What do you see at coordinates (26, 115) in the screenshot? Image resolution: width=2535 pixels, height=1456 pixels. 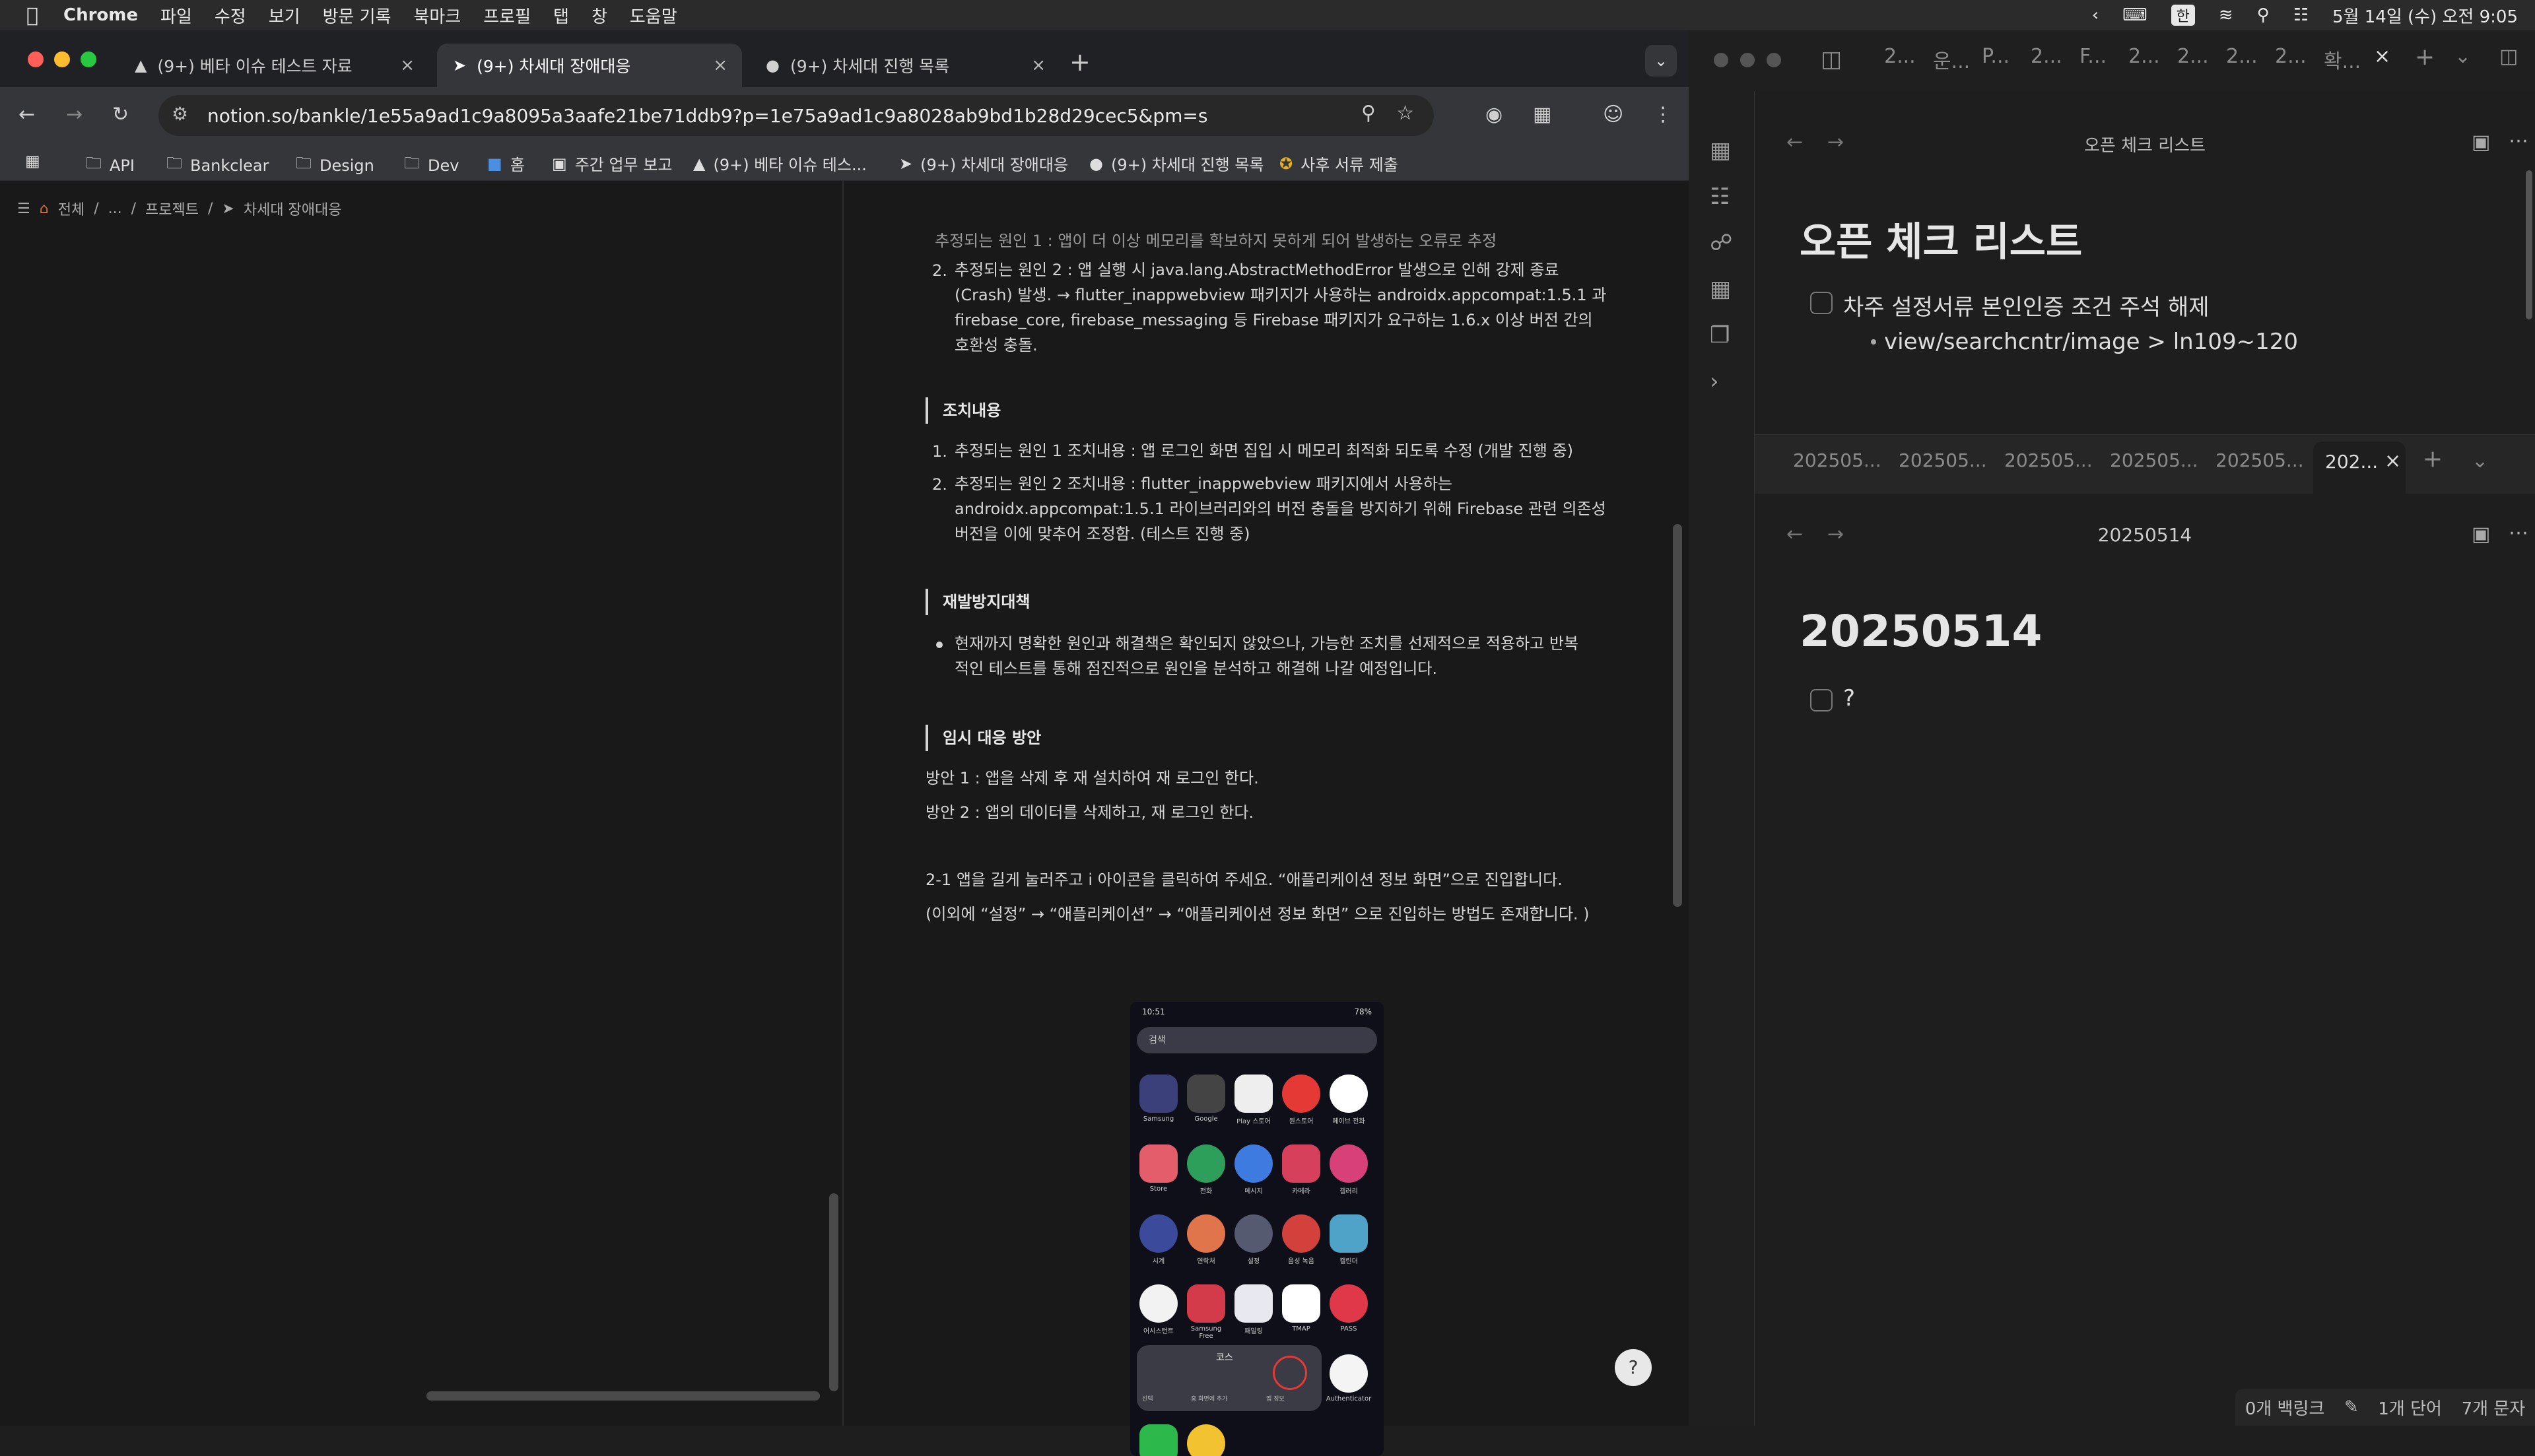 I see `back-icon: ←` at bounding box center [26, 115].